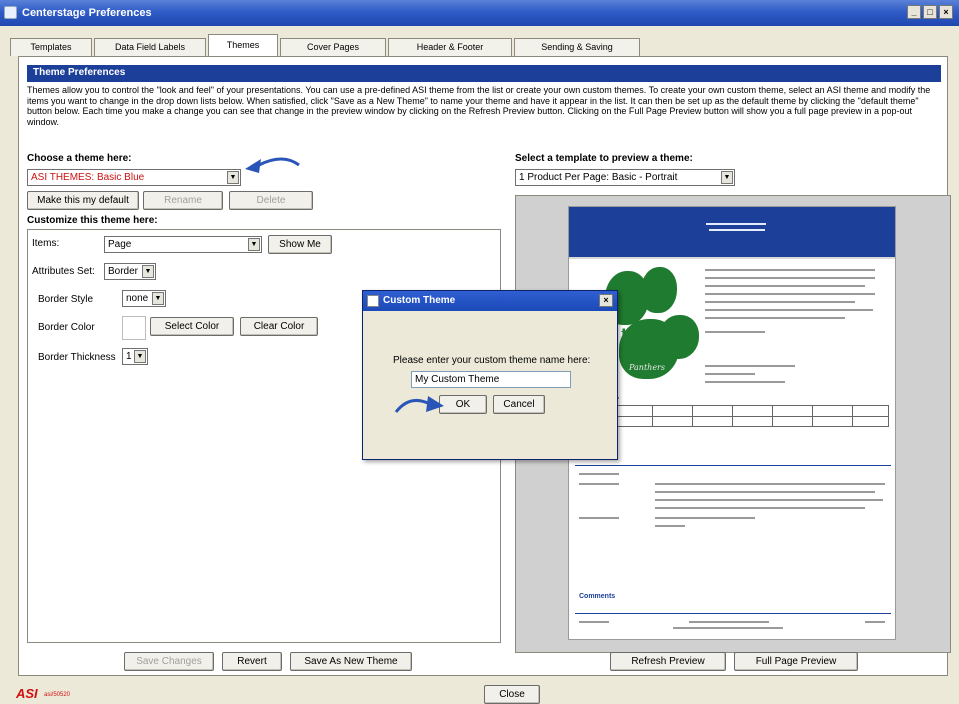 Image resolution: width=959 pixels, height=704 pixels. What do you see at coordinates (271, 200) in the screenshot?
I see `delete-button: Delete` at bounding box center [271, 200].